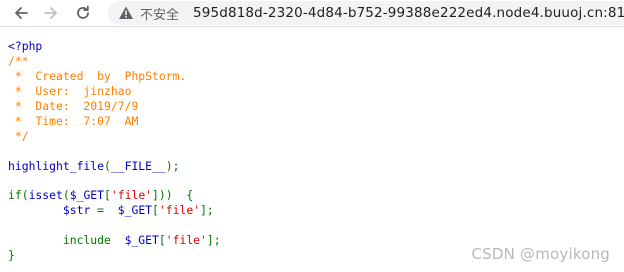 The image size is (624, 272). What do you see at coordinates (138, 165) in the screenshot?
I see `code-token: __FILE__` at bounding box center [138, 165].